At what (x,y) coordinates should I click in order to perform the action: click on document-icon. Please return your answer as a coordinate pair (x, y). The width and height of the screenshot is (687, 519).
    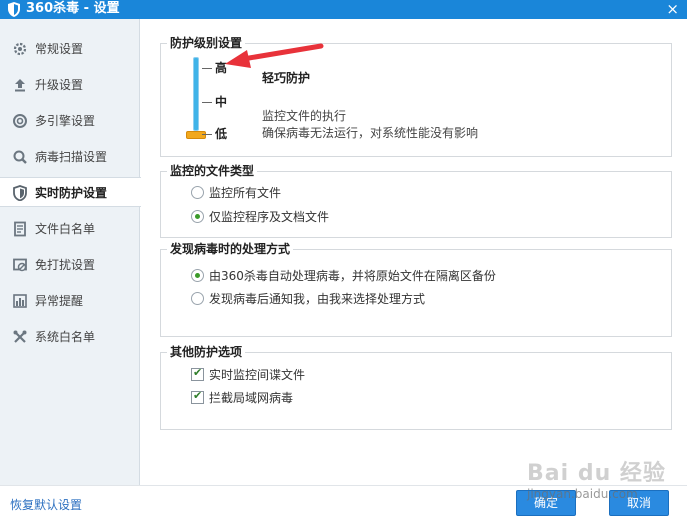
    Looking at the image, I should click on (20, 229).